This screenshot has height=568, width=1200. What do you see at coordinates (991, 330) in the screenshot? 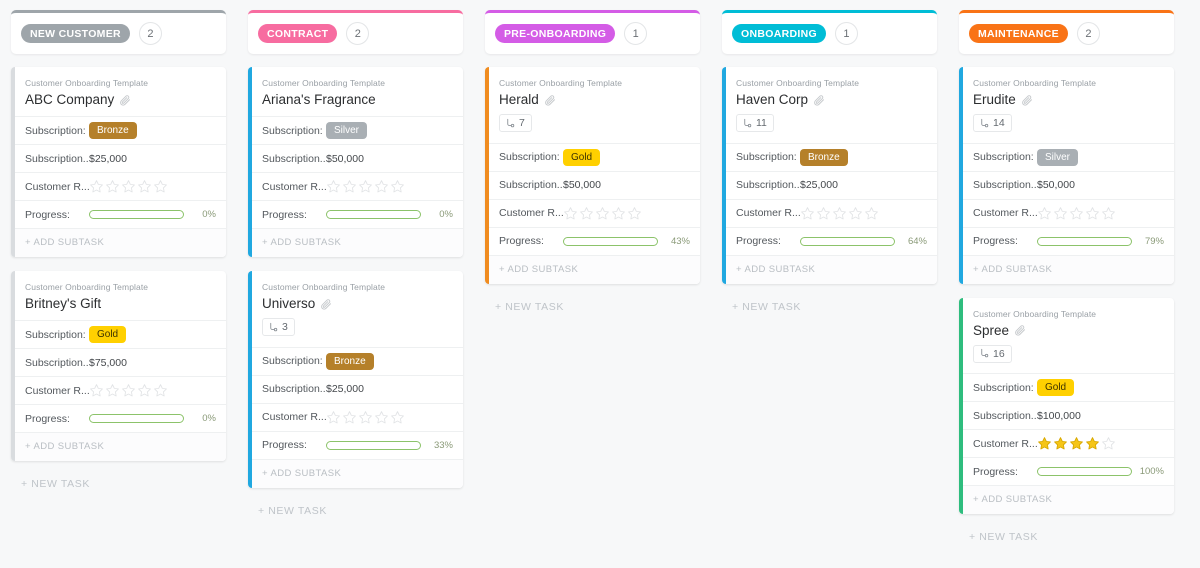
I see `card-title: Spree` at bounding box center [991, 330].